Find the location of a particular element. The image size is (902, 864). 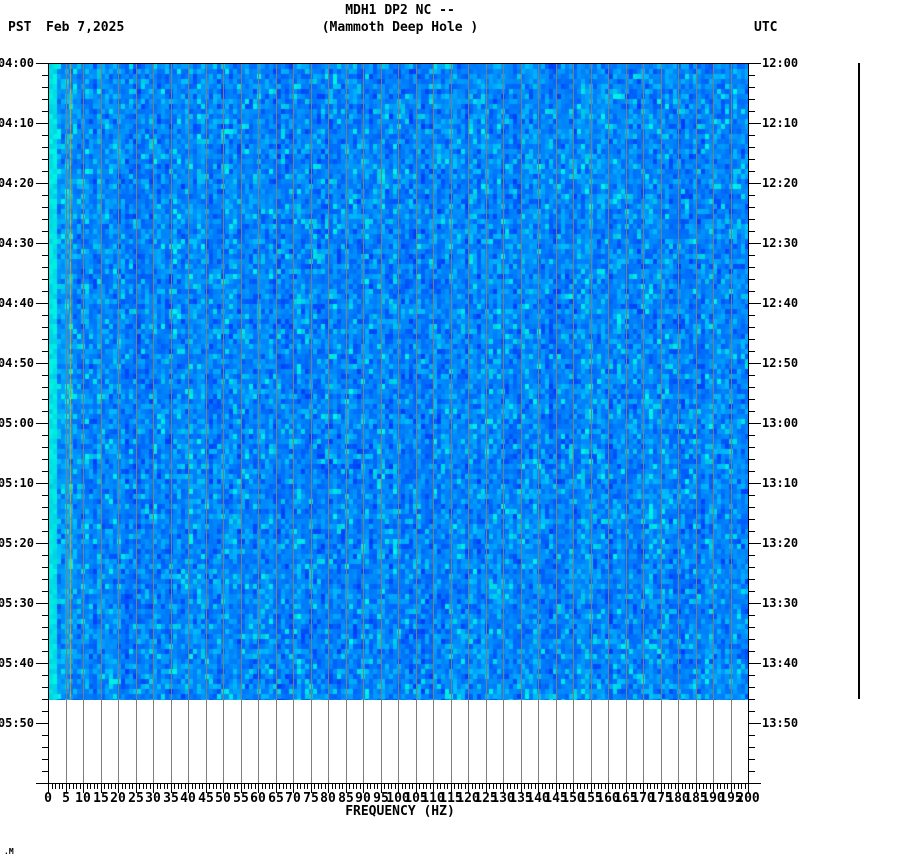

left-minor-tick-38min is located at coordinates (45, 291).